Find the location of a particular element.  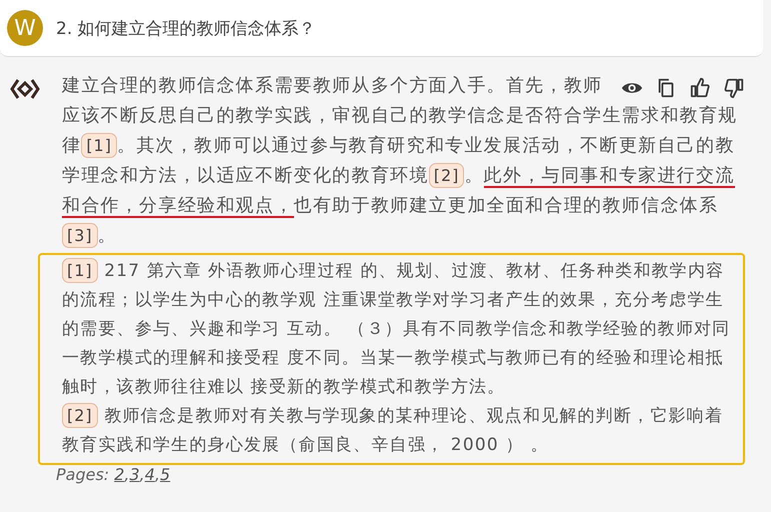

question-text: 2. 如何建立合理的教师信念体系？ is located at coordinates (186, 29).